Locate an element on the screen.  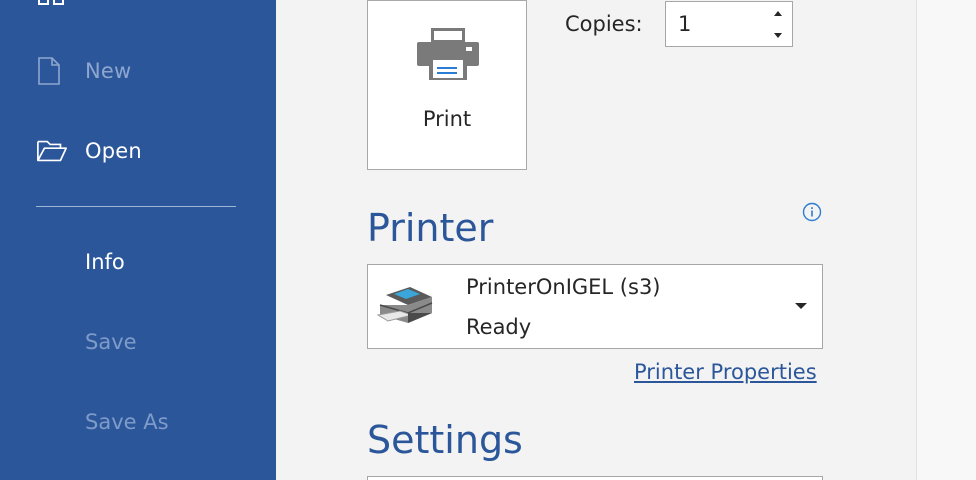
spin-up-icon is located at coordinates (778, 13).